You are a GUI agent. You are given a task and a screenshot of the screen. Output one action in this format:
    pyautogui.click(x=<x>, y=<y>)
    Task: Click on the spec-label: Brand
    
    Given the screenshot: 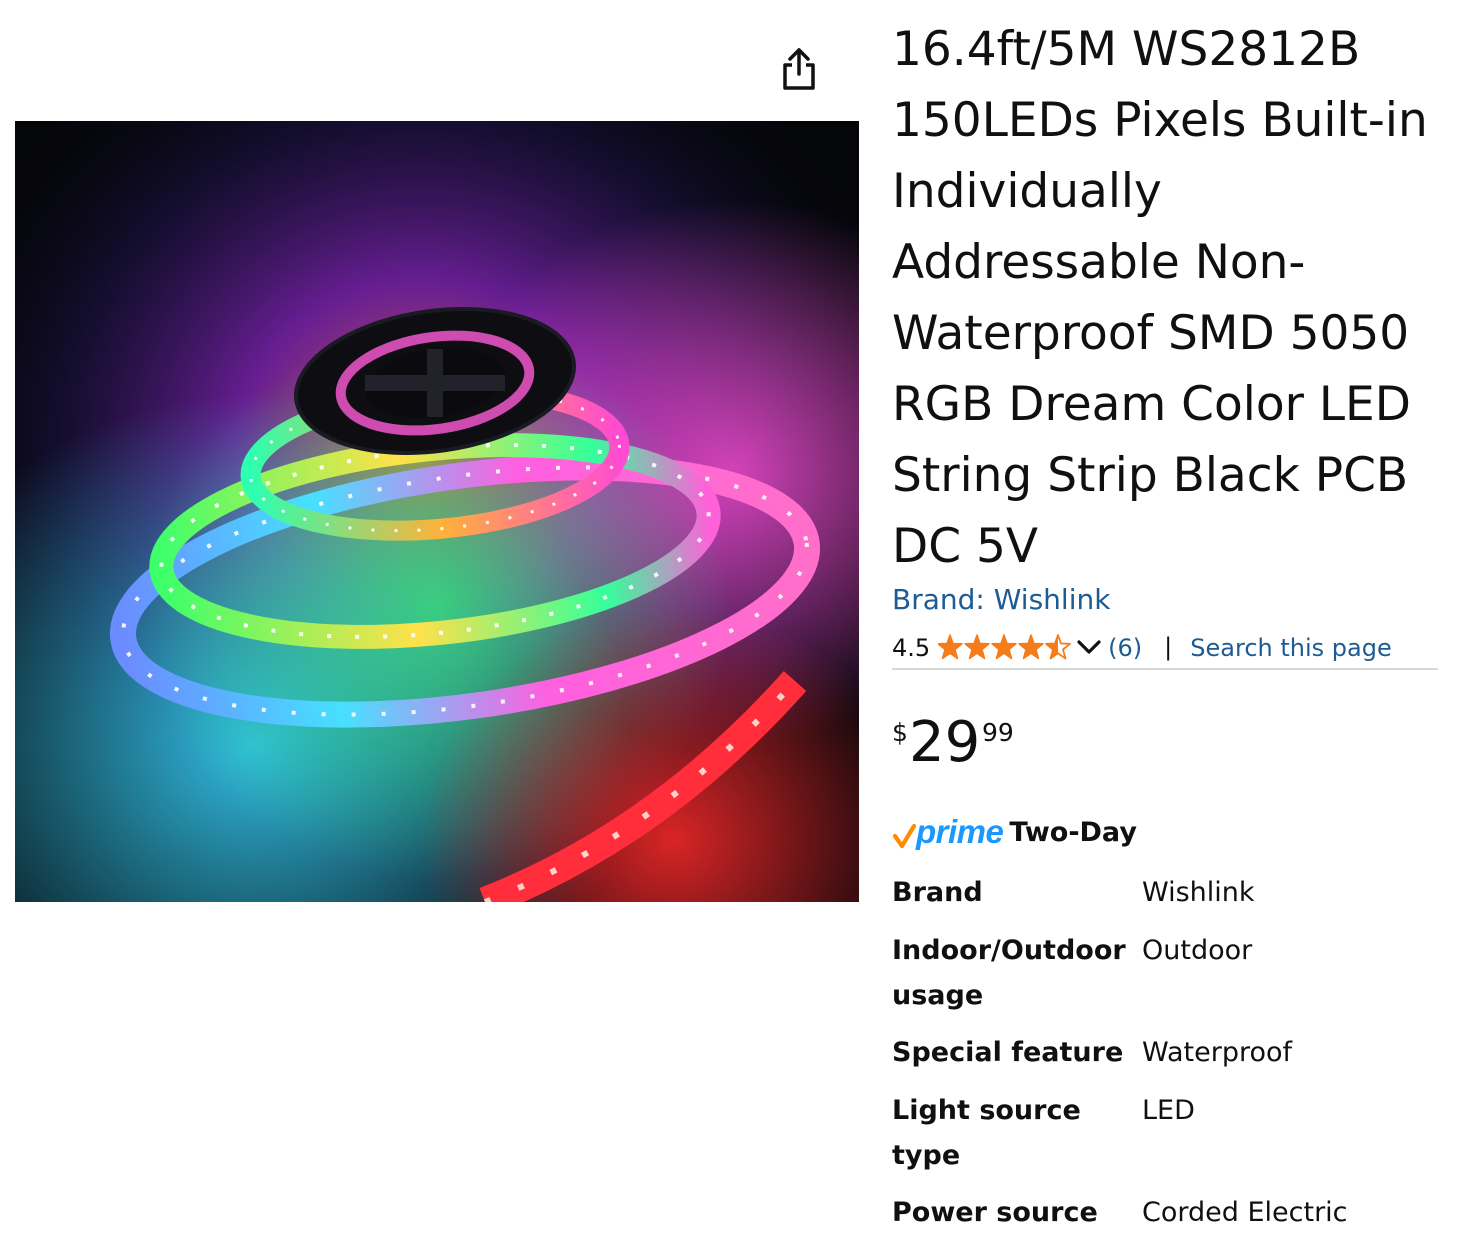 What is the action you would take?
    pyautogui.click(x=937, y=892)
    